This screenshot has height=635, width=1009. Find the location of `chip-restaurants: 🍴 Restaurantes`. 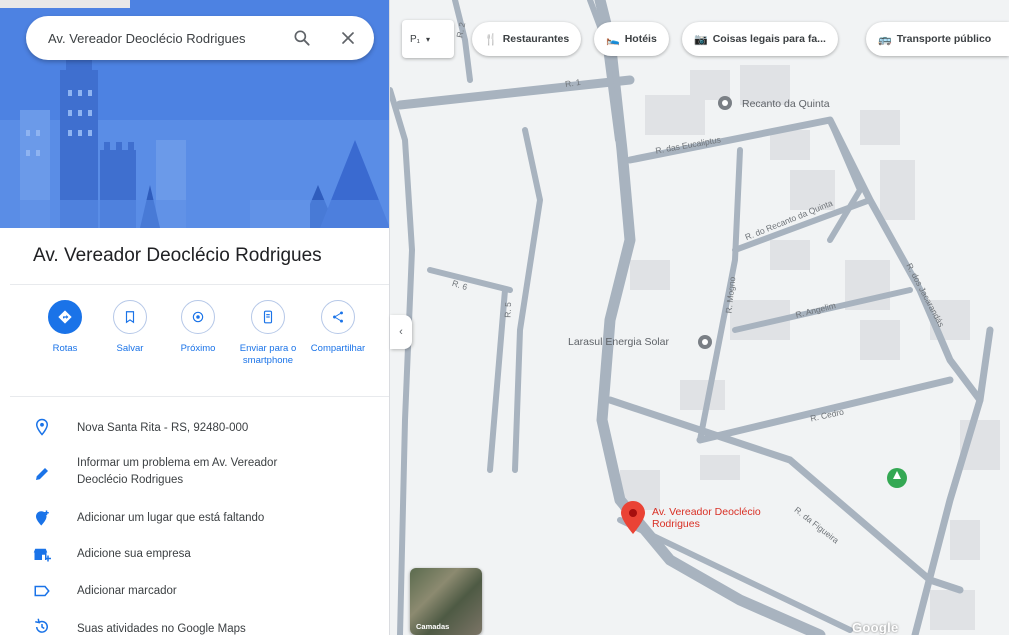

chip-restaurants: 🍴 Restaurantes is located at coordinates (527, 39).